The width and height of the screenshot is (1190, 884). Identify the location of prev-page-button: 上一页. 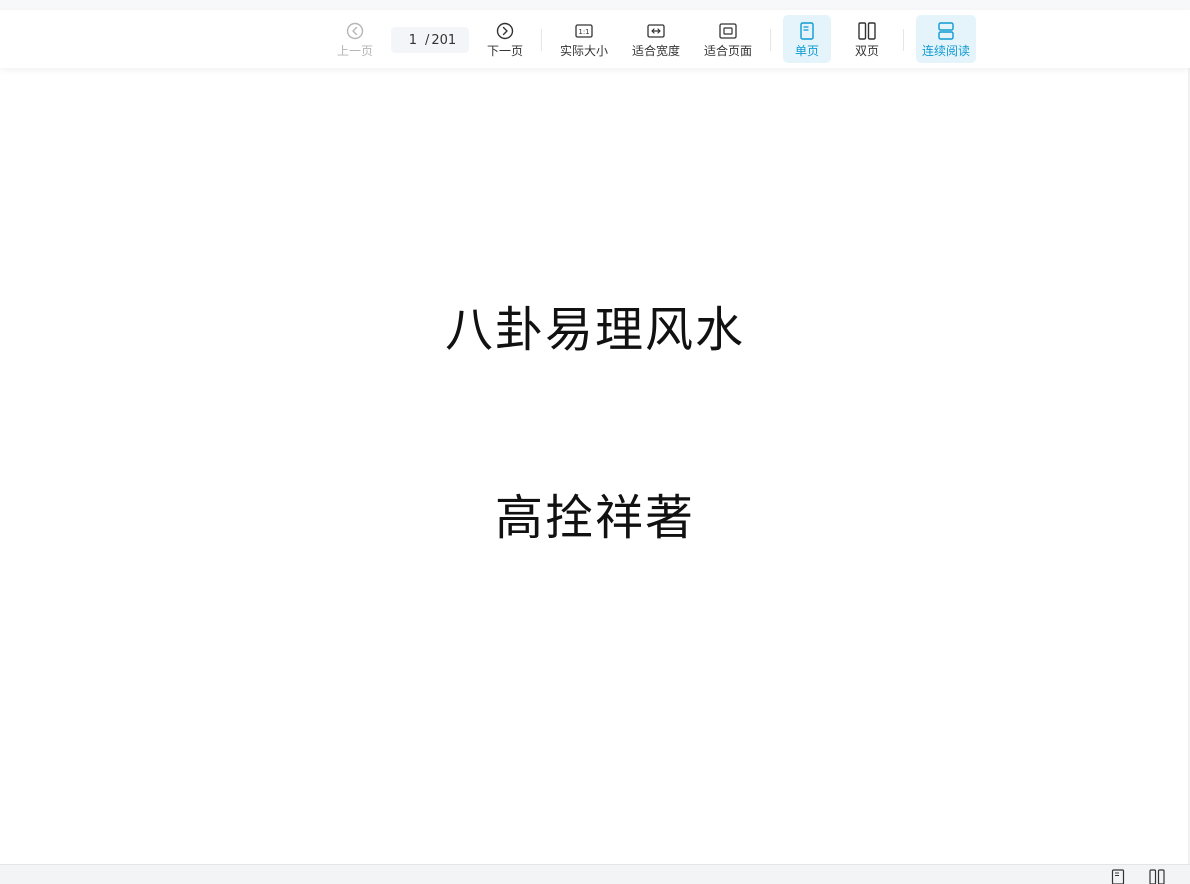
(355, 39).